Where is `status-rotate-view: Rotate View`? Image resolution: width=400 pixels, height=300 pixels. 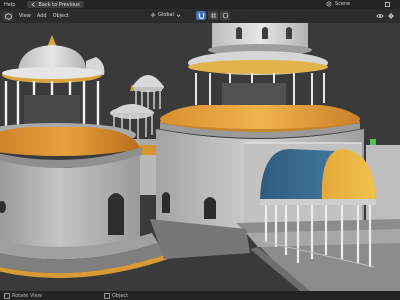
status-rotate-view: Rotate View is located at coordinates (23, 295).